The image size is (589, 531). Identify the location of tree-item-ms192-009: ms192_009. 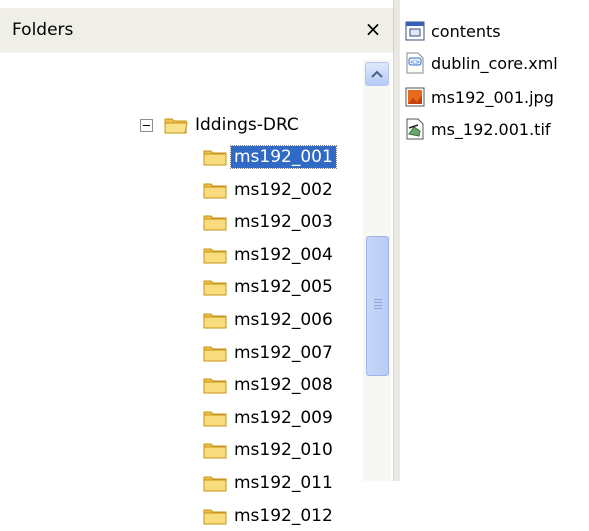
(269, 418).